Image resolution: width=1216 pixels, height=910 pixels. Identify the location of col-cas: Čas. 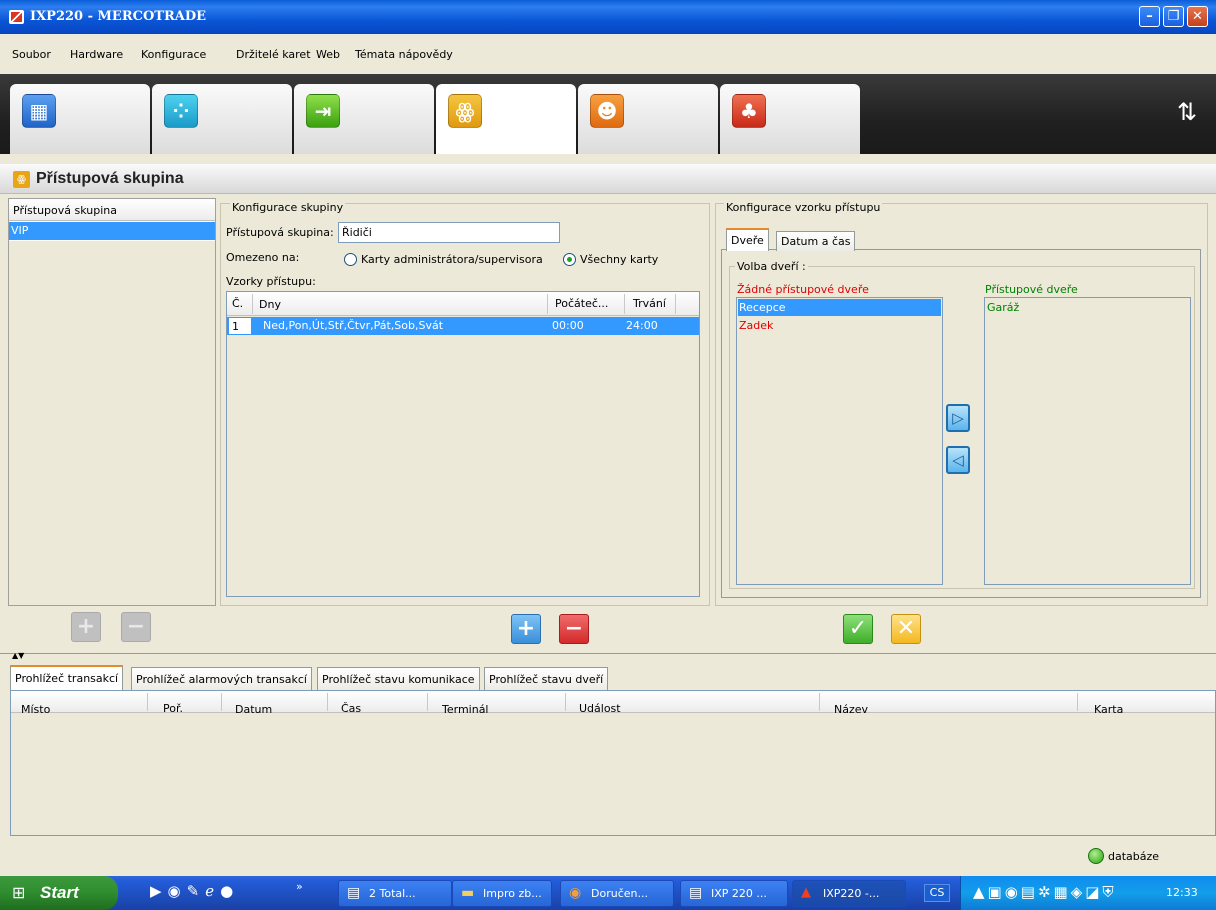
(351, 708).